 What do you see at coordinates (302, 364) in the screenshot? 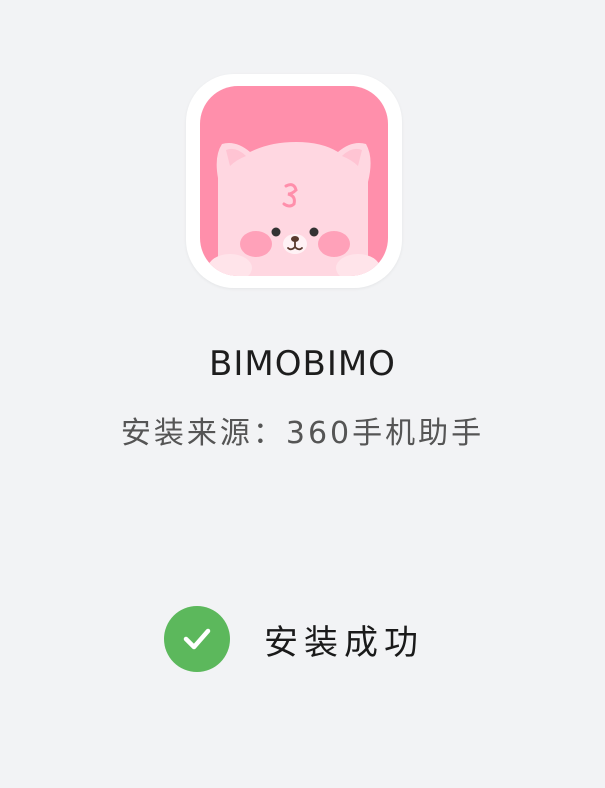
I see `app-name: BIMOBIMO` at bounding box center [302, 364].